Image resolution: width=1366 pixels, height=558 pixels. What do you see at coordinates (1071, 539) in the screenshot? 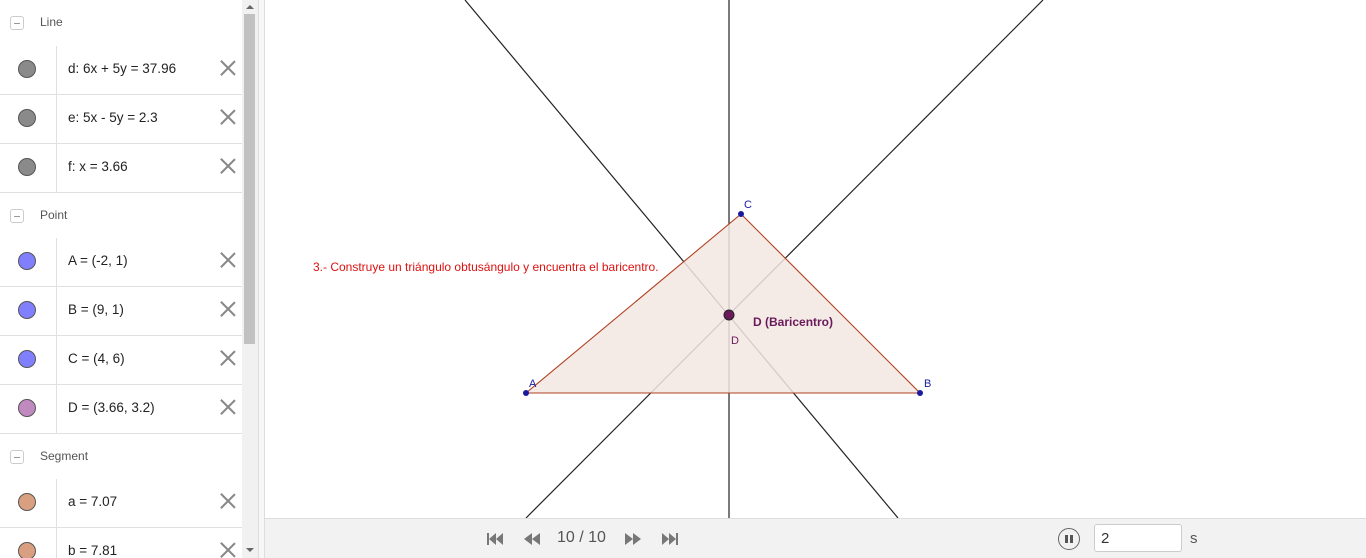
I see `pause-icon-bar` at bounding box center [1071, 539].